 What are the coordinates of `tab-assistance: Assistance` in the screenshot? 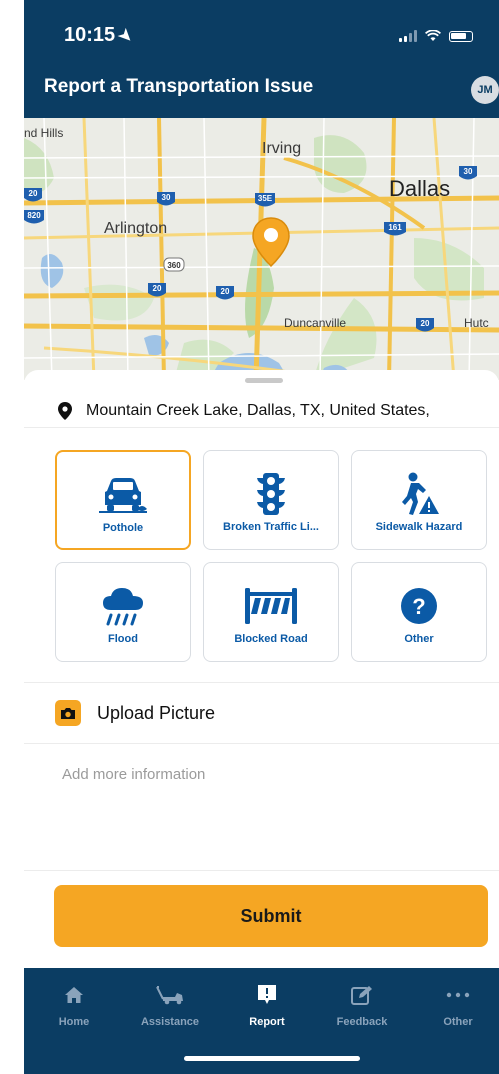 It's located at (170, 1005).